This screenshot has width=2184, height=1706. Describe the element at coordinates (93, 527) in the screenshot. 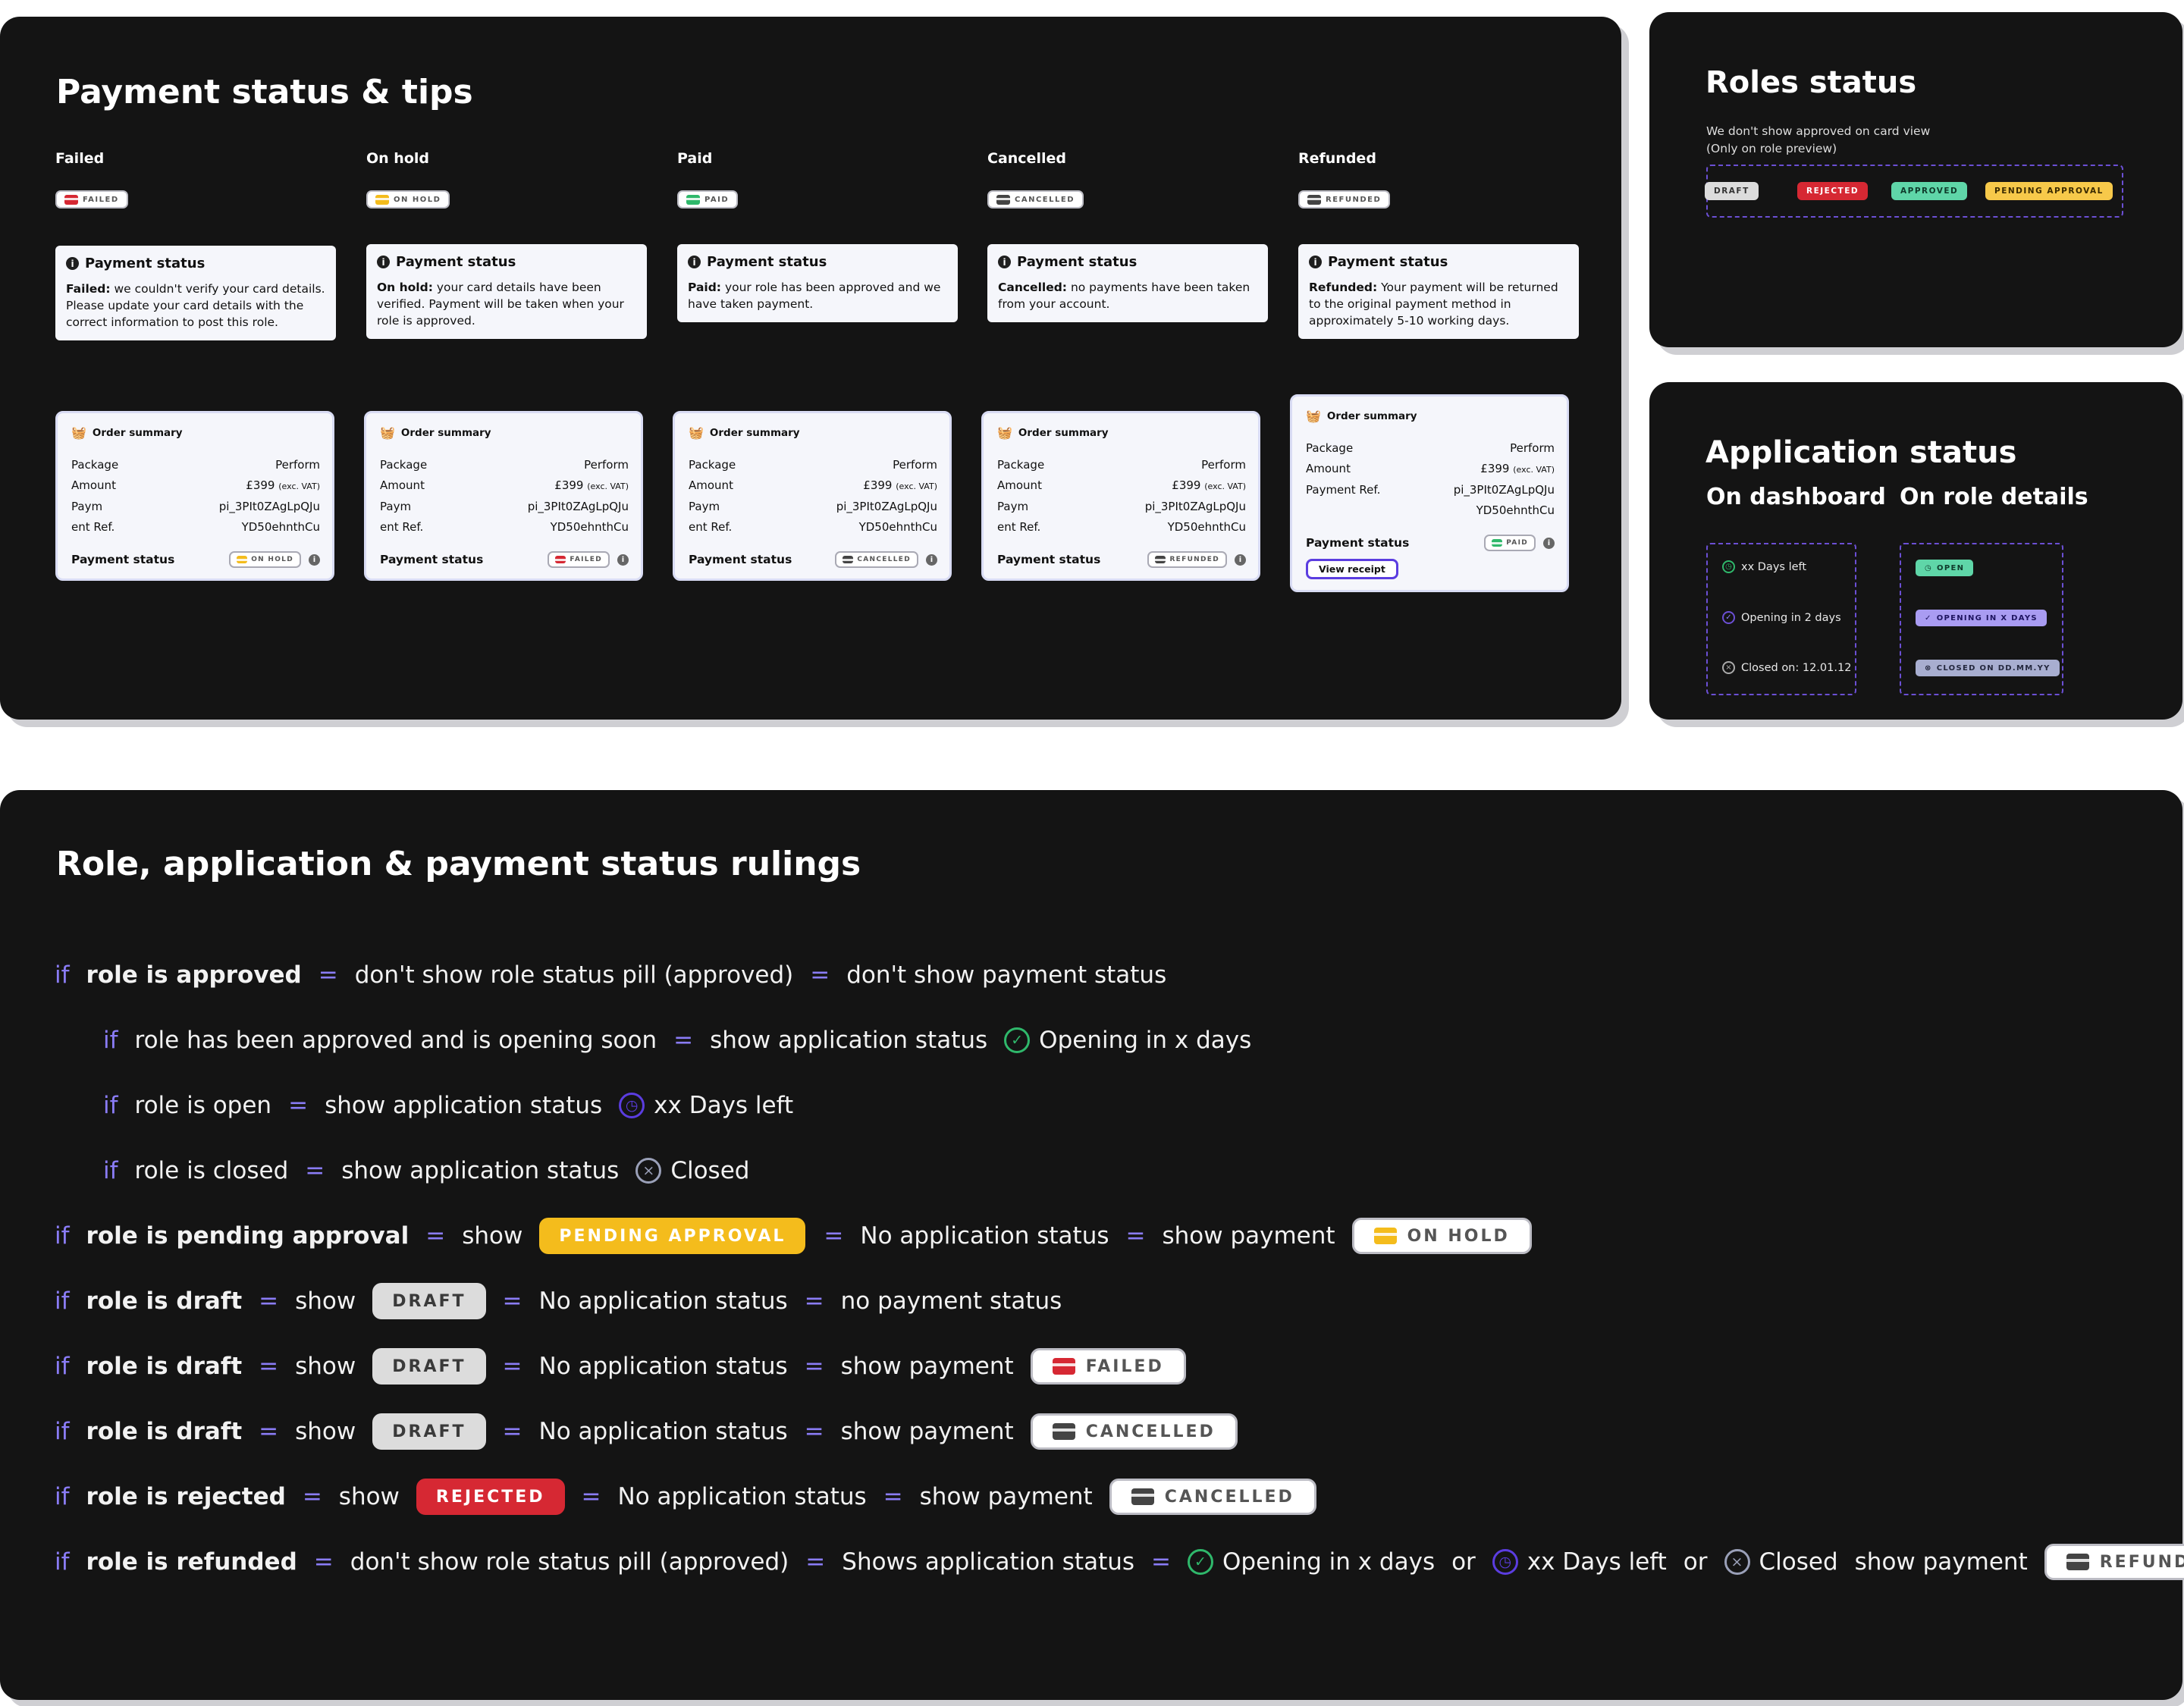

I see `payment-ref-label: ent Ref.` at that location.